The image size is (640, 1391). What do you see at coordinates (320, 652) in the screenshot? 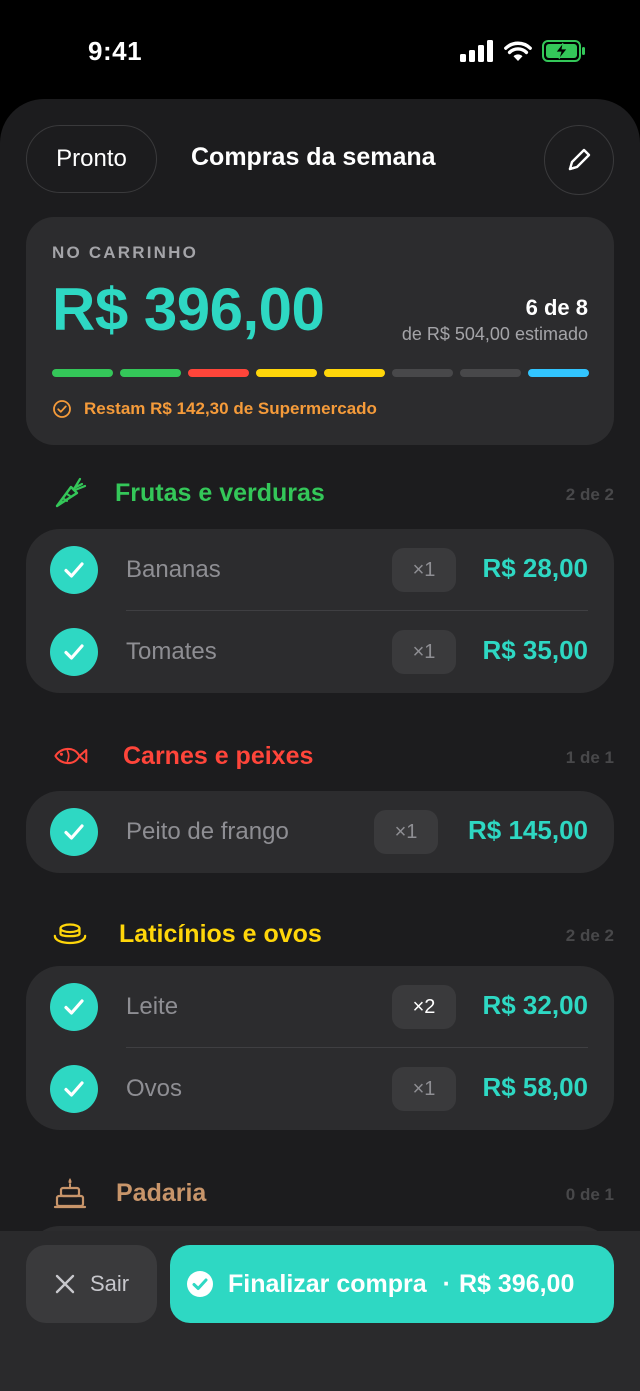
I see `list-item: Tomates ×1 R$ 35,00` at bounding box center [320, 652].